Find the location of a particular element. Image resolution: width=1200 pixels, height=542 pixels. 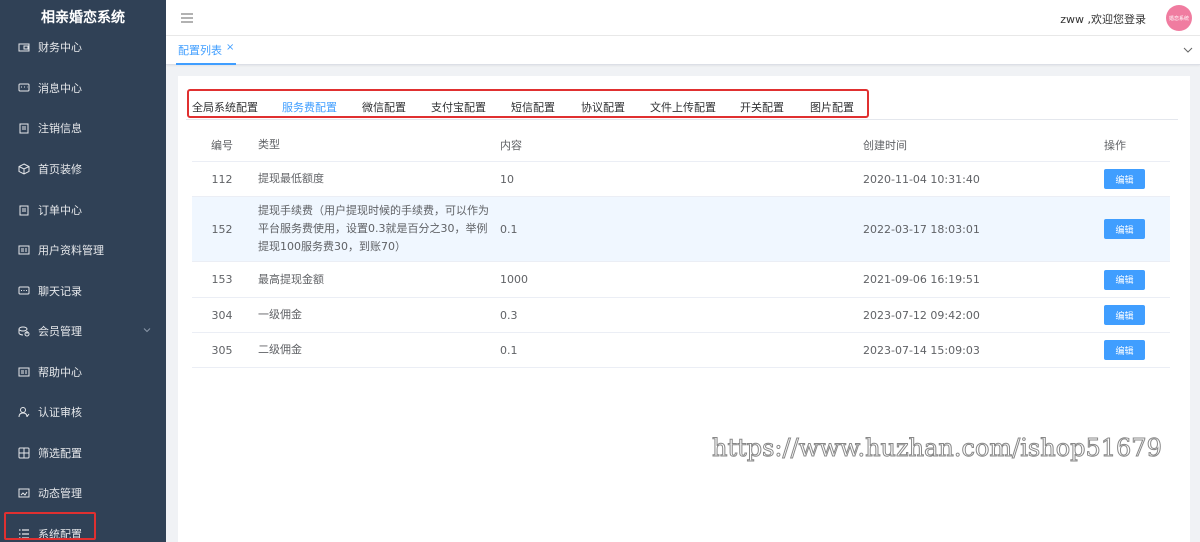

cell-created: 2023-07-14 15:09:03 is located at coordinates (921, 350).